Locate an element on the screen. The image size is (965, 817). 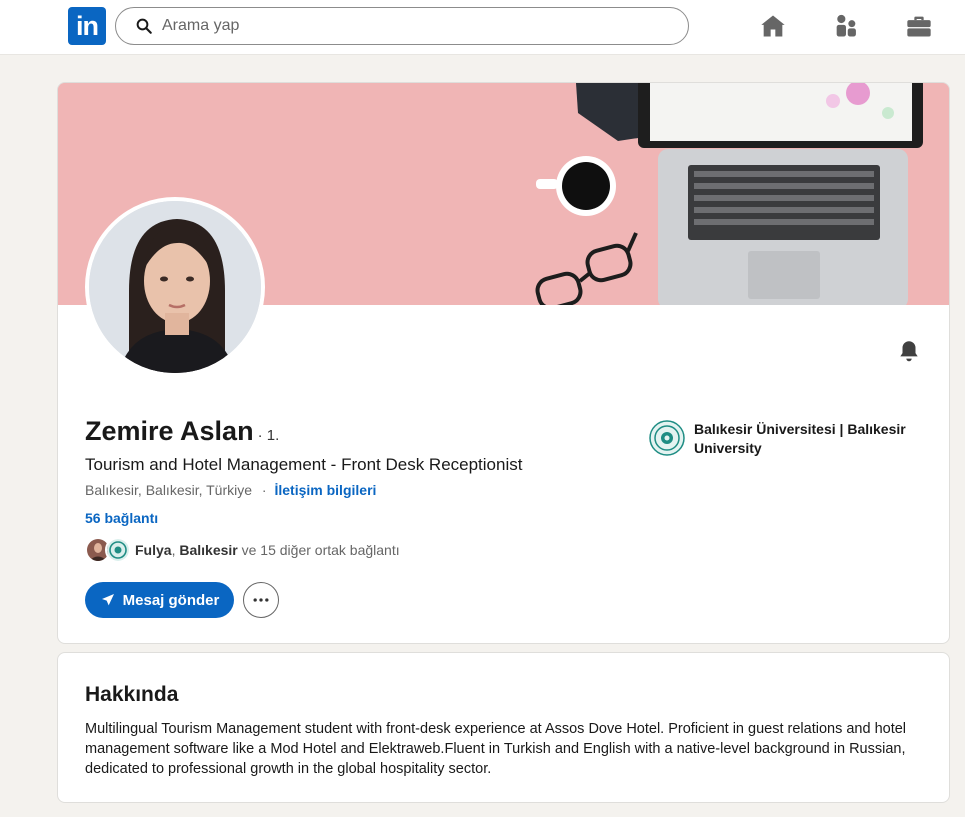
profile-photo-image is located at coordinates (175, 287).